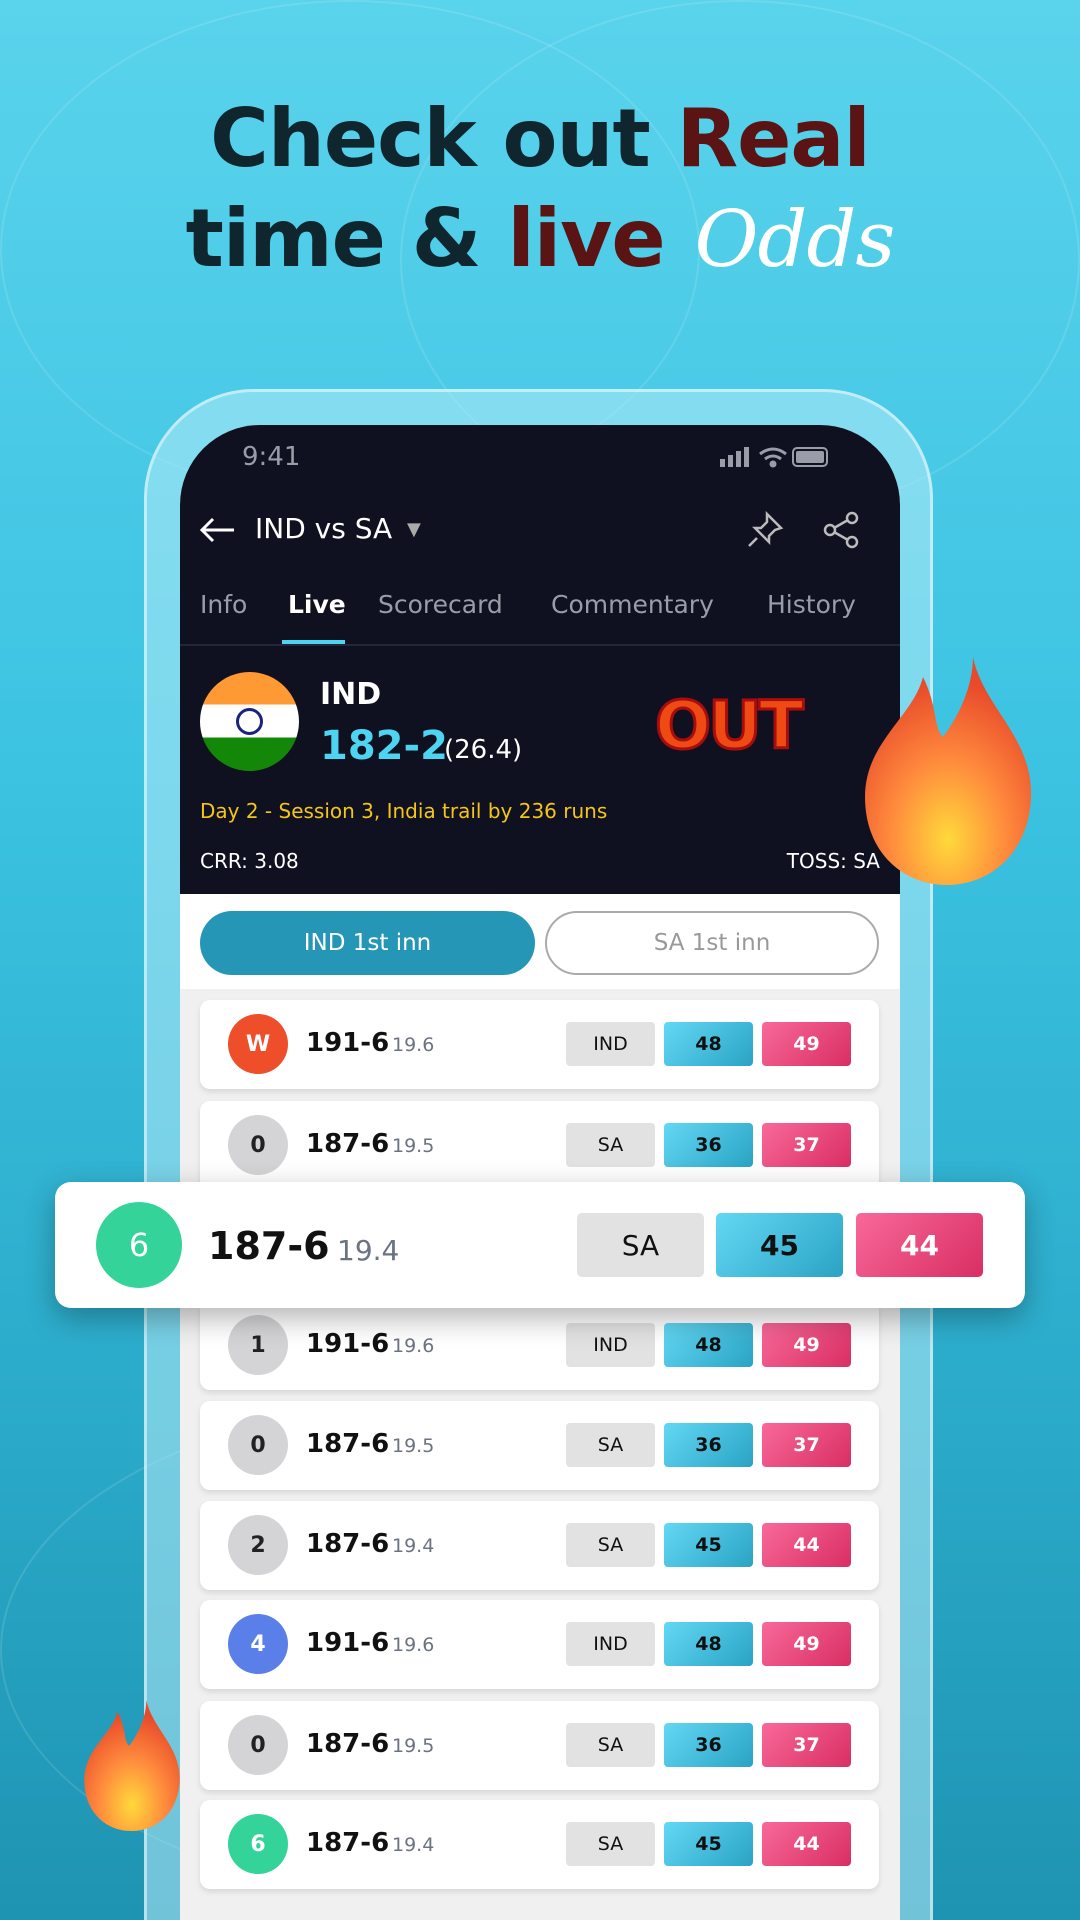 The image size is (1080, 1920). I want to click on headline-line1: Check out Real, so click(540, 138).